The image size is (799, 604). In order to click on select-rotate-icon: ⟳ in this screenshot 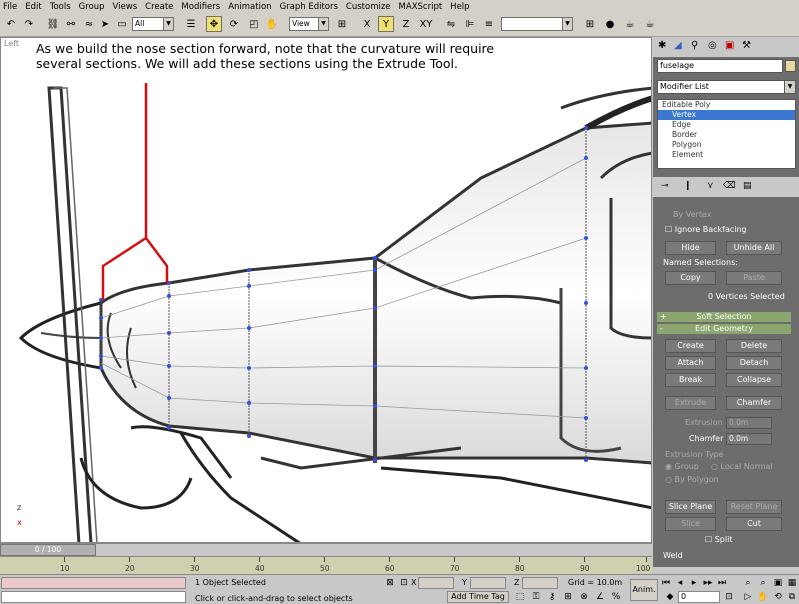, I will do `click(234, 24)`.